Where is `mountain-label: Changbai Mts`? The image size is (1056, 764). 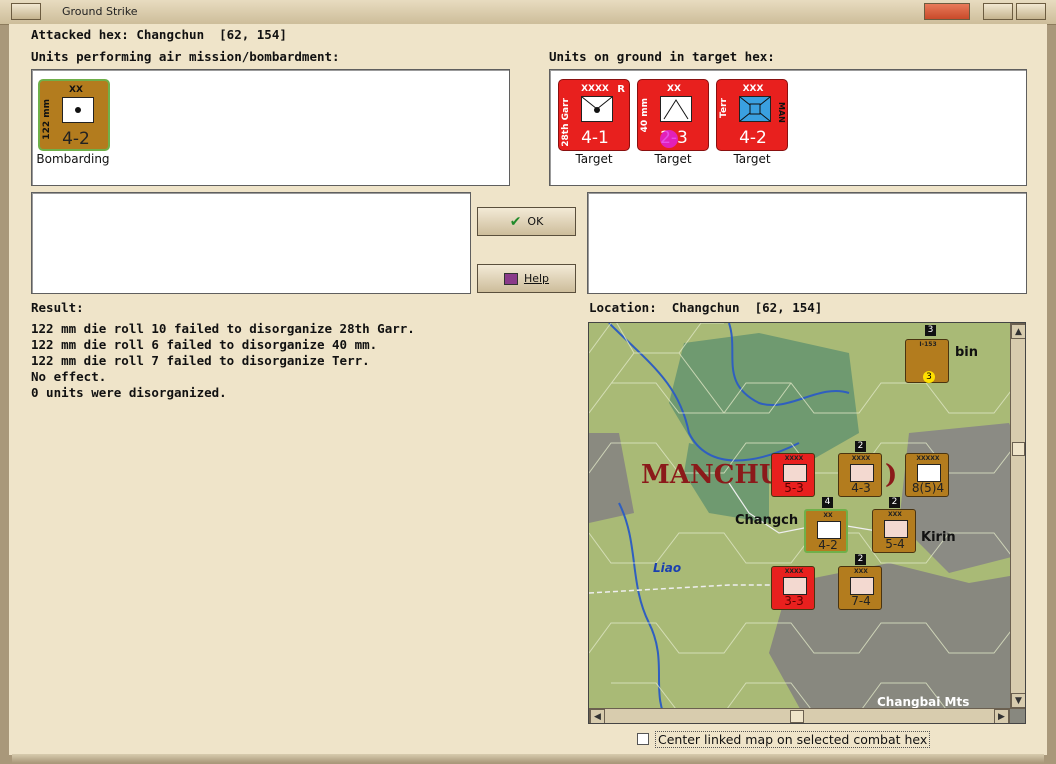 mountain-label: Changbai Mts is located at coordinates (923, 702).